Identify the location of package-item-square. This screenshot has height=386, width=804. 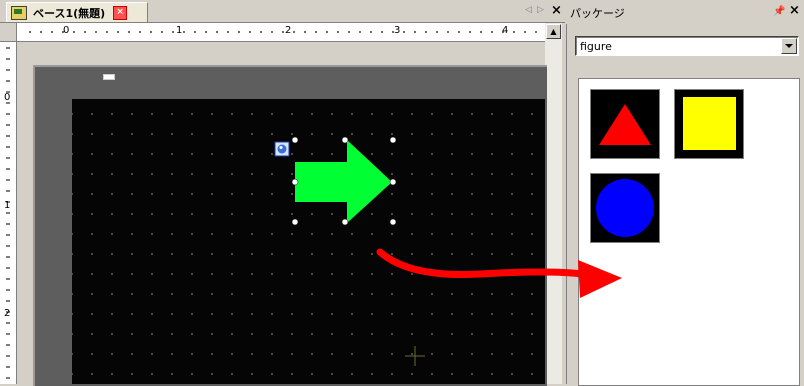
(709, 124).